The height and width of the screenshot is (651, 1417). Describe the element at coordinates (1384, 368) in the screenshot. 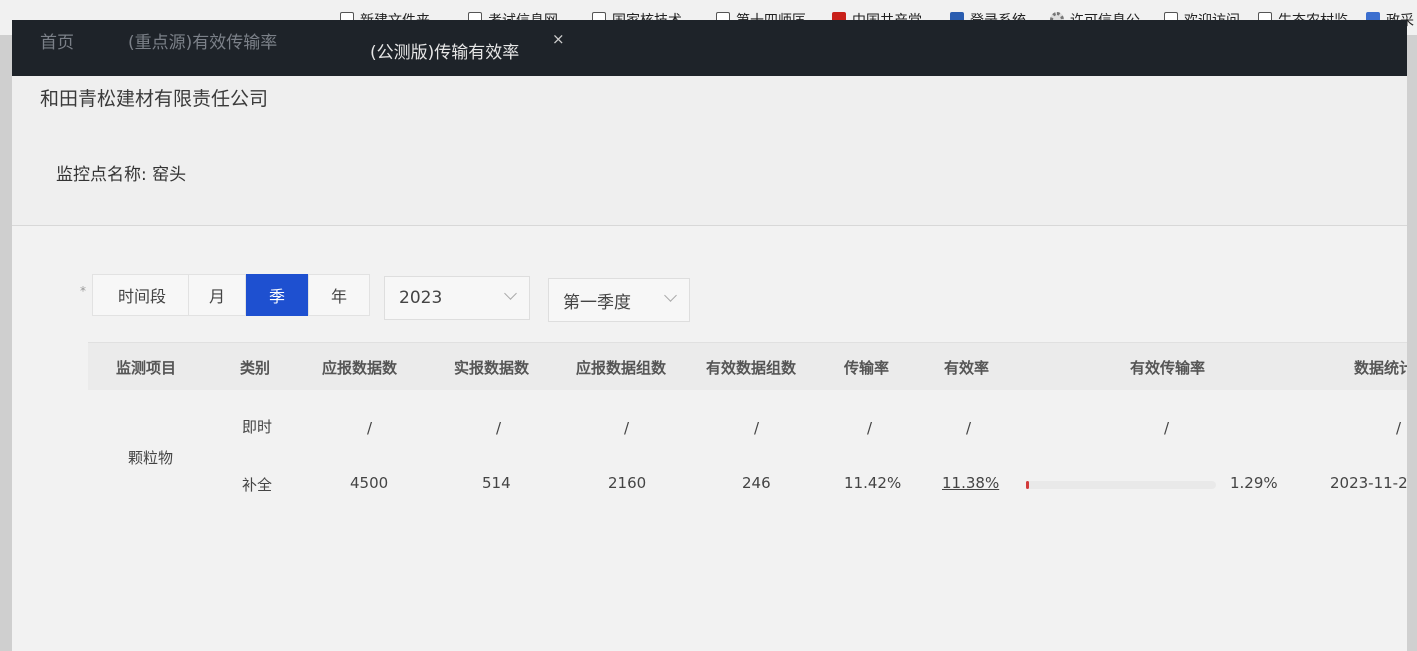

I see `header-data-stat: 数据统计` at that location.